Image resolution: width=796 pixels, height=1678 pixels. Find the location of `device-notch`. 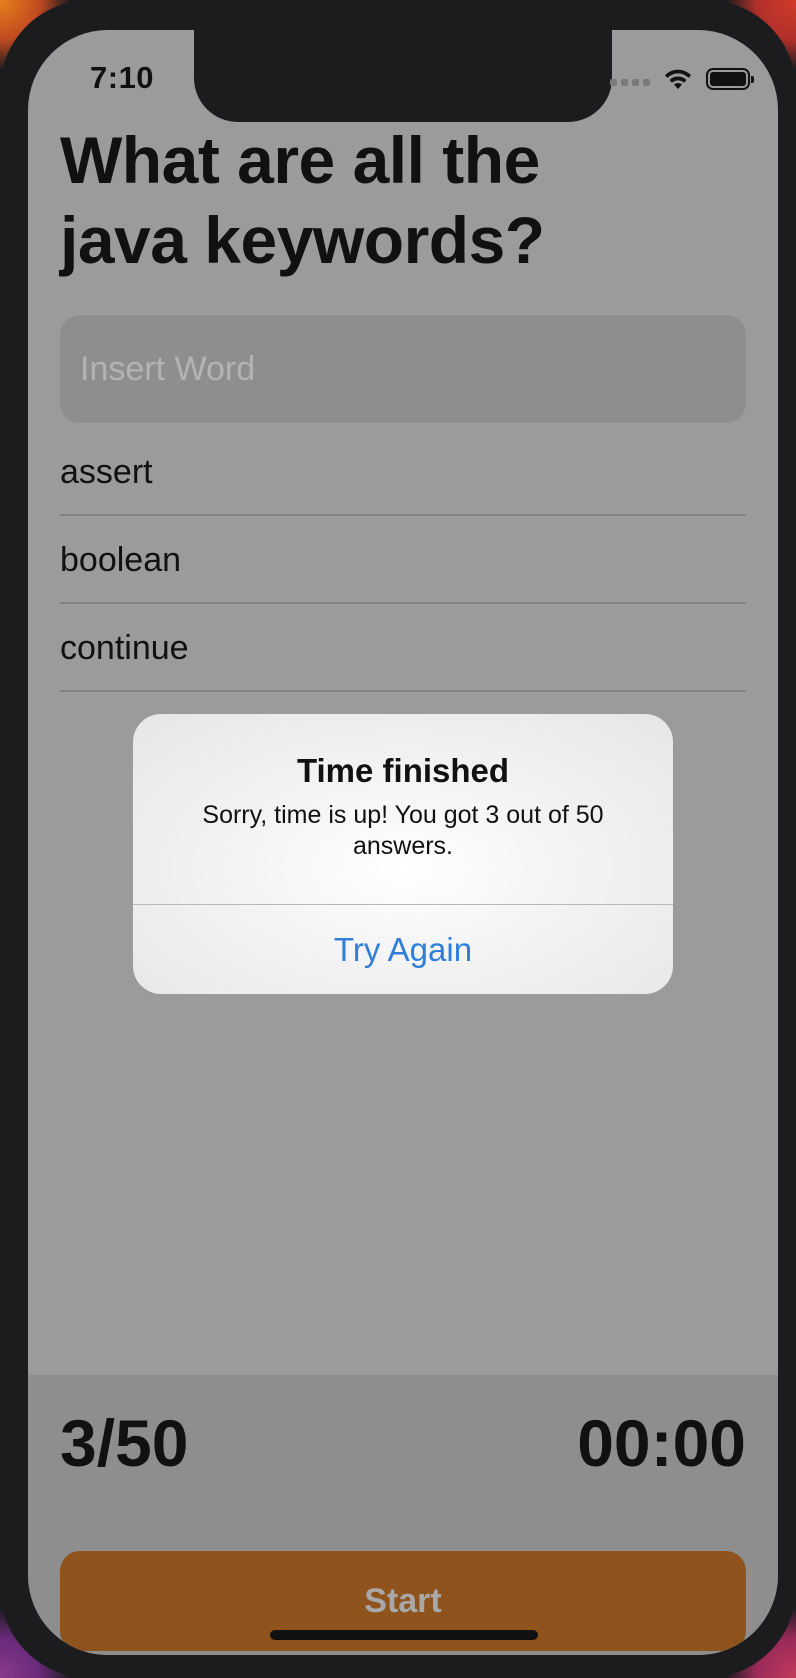

device-notch is located at coordinates (403, 76).